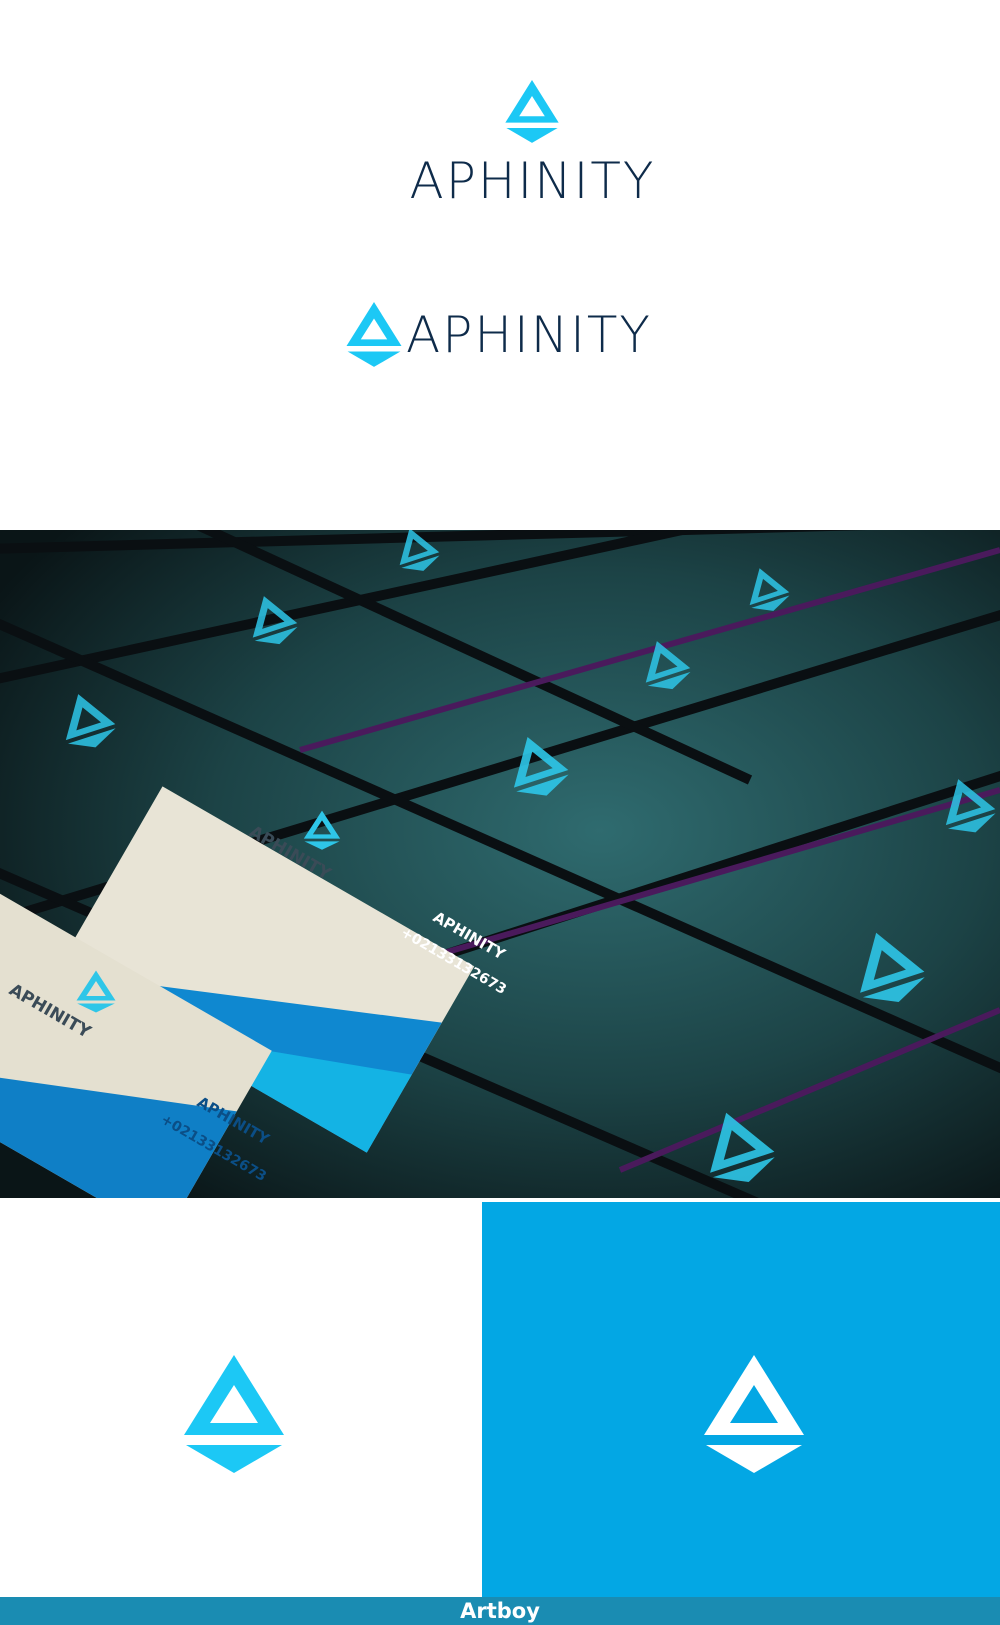  What do you see at coordinates (500, 150) in the screenshot?
I see `logo-stacked: APHINITY` at bounding box center [500, 150].